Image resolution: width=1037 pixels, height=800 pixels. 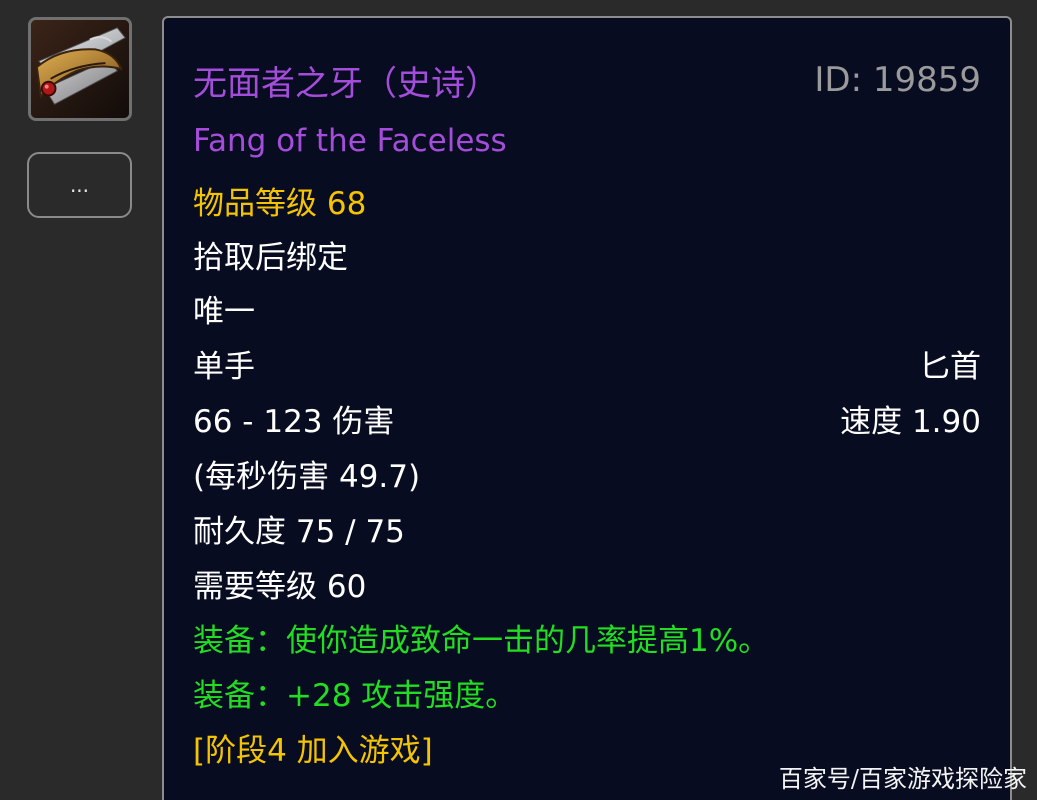 What do you see at coordinates (481, 640) in the screenshot?
I see `equip-effect-crit: 装备：使你造成致命一击的几率提高1%。` at bounding box center [481, 640].